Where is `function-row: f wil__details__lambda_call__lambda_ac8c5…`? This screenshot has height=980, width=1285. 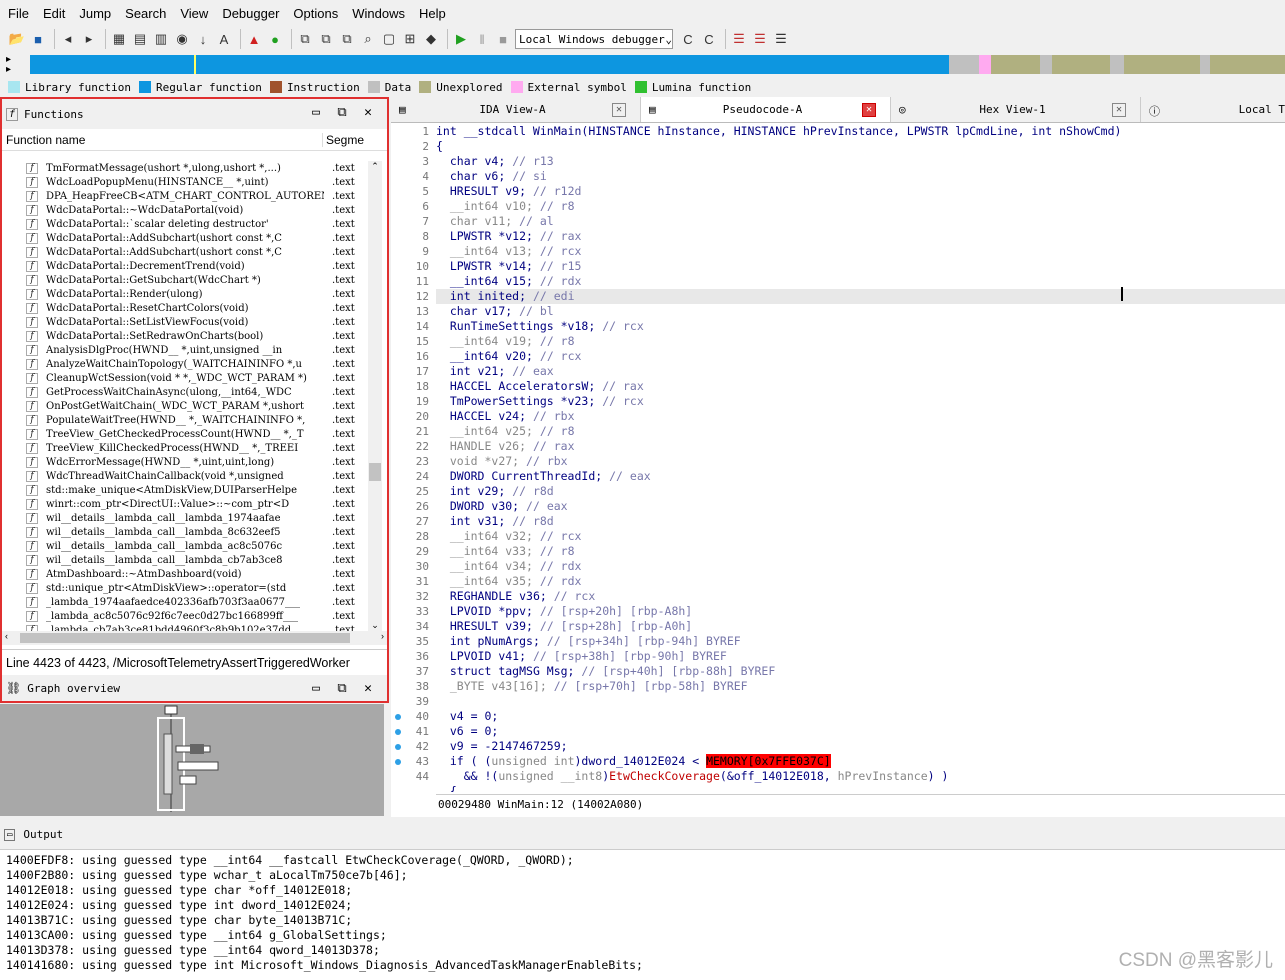 function-row: f wil__details__lambda_call__lambda_ac8c5… is located at coordinates (185, 546).